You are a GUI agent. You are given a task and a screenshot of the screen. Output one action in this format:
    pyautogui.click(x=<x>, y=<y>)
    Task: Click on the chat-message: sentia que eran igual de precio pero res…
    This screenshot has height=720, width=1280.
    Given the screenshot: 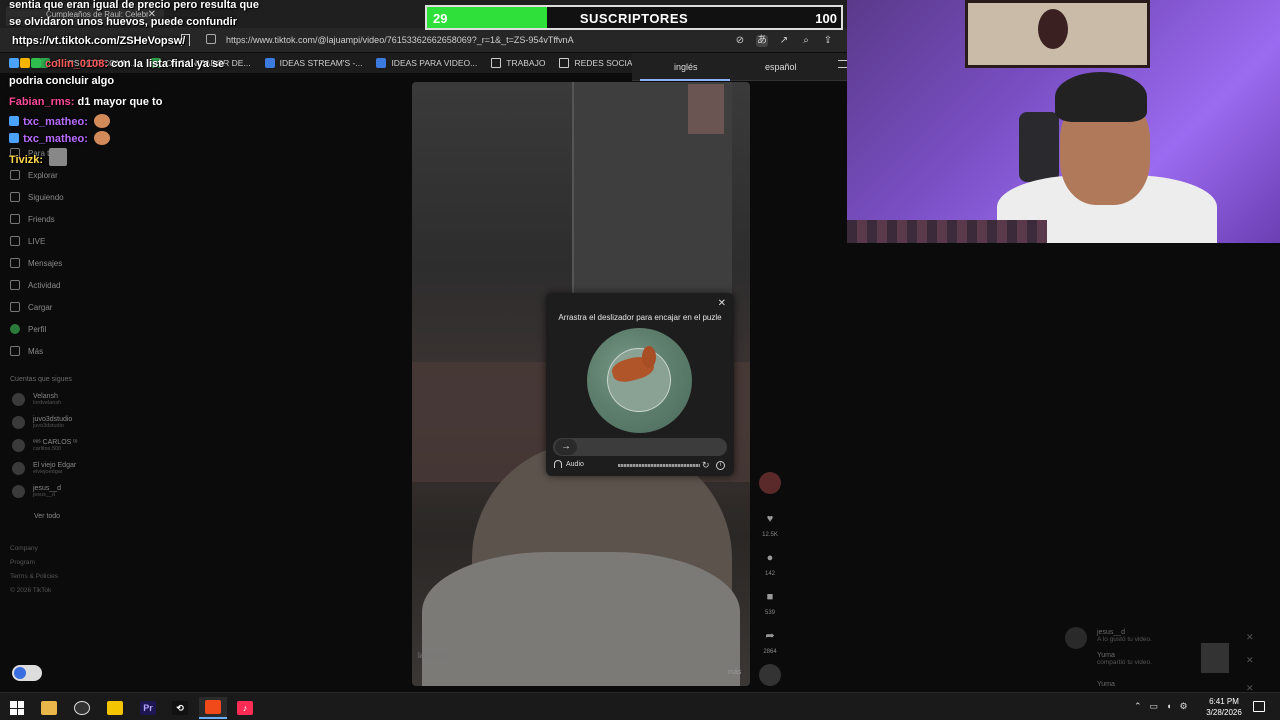 What is the action you would take?
    pyautogui.click(x=134, y=15)
    